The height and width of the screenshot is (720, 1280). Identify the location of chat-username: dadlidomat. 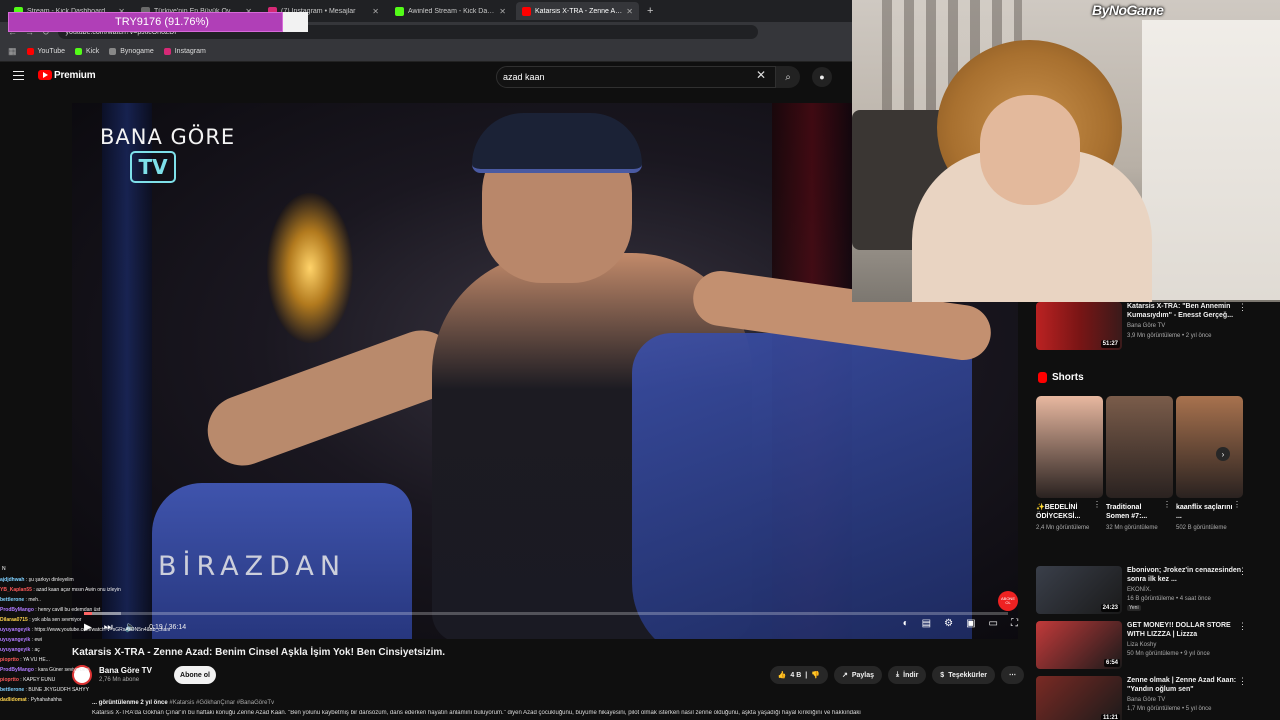
(13, 700).